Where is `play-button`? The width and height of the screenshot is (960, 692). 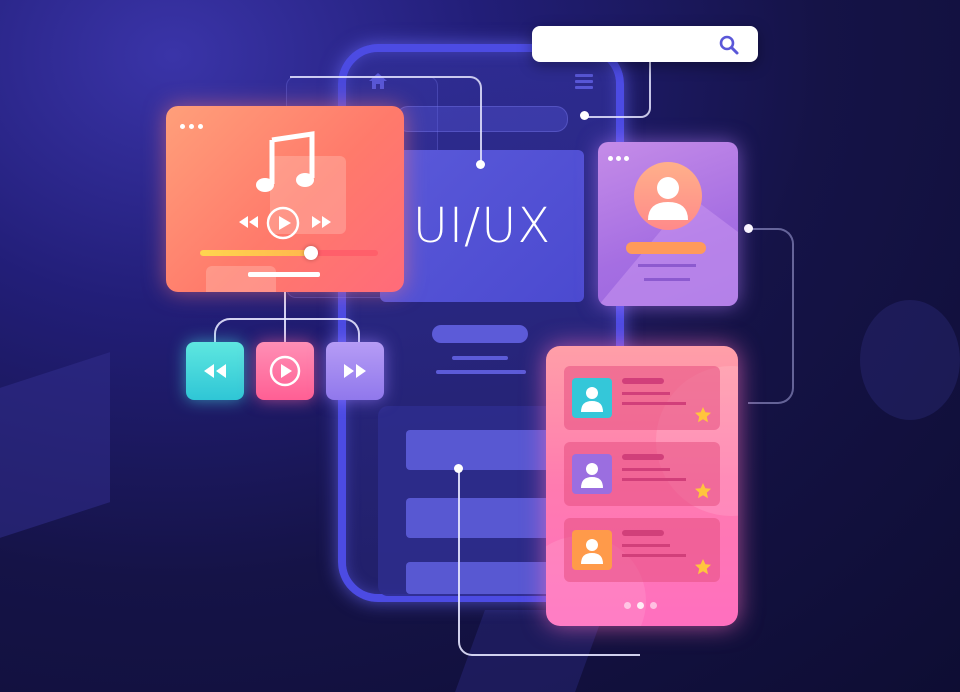 play-button is located at coordinates (285, 371).